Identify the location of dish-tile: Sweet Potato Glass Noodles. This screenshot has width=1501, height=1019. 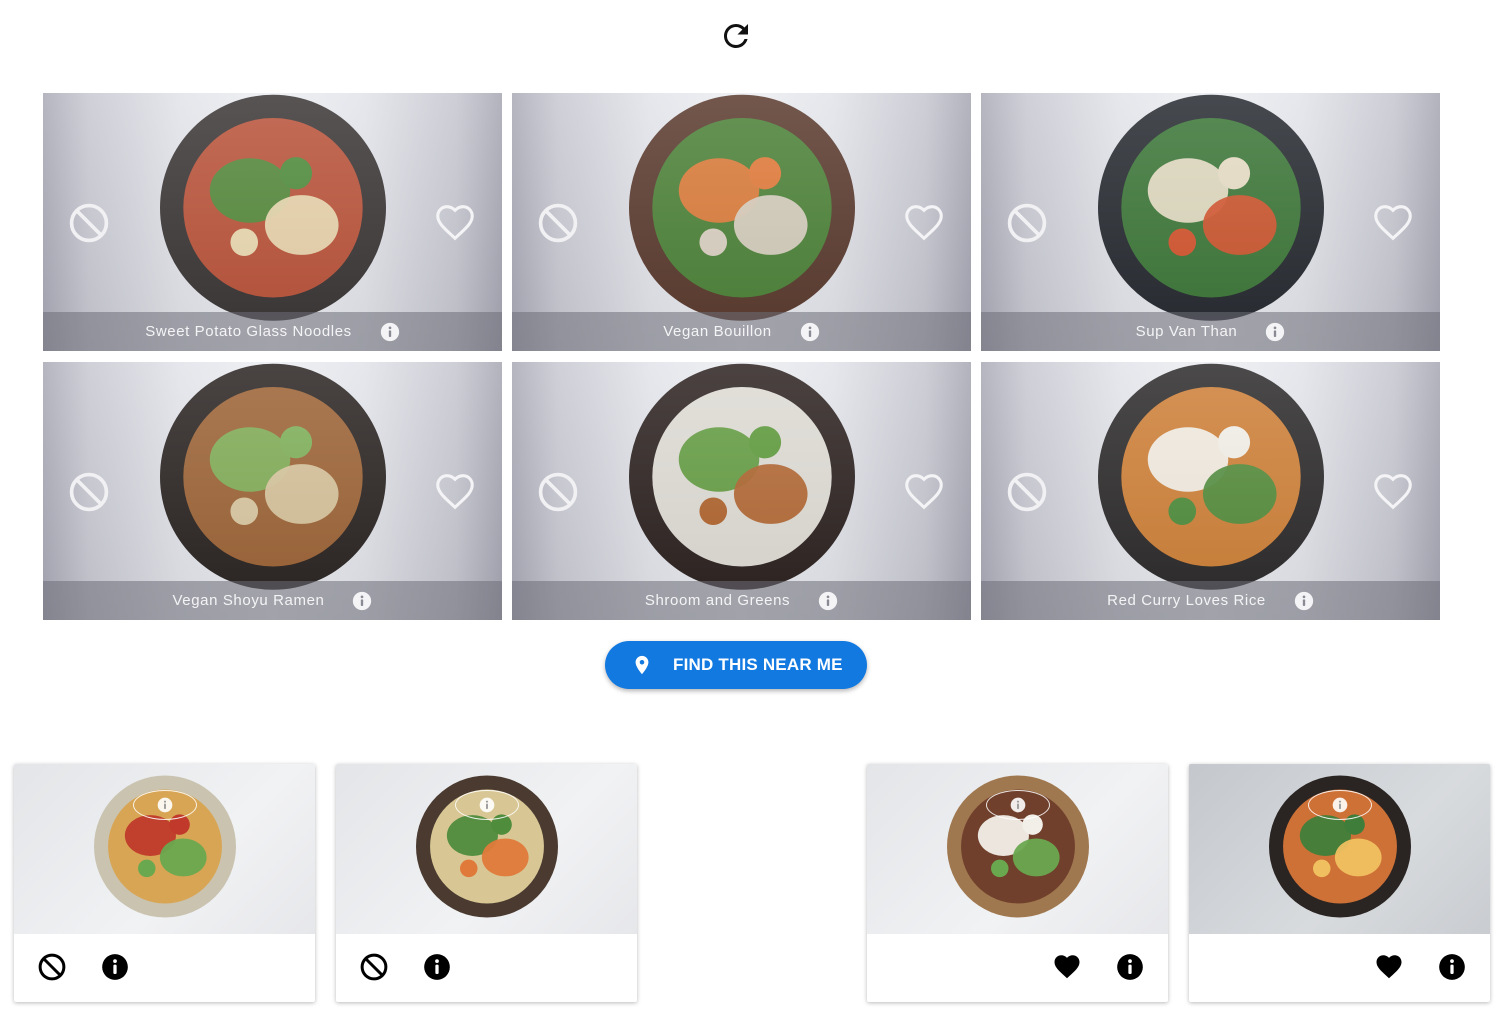
(272, 222).